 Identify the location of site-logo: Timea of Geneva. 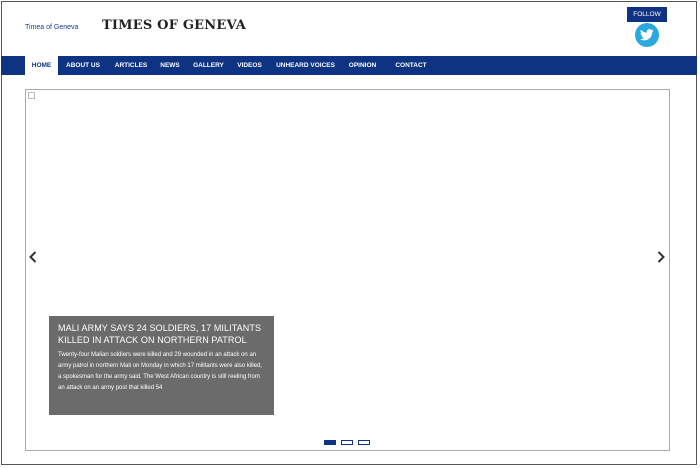
(51, 27).